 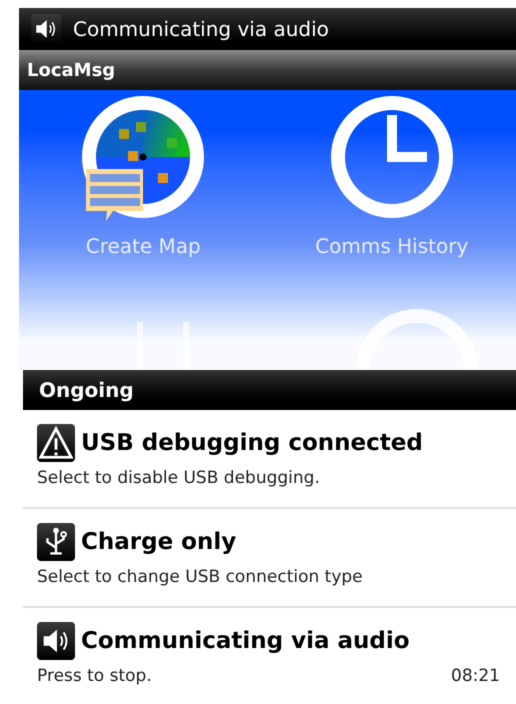 I want to click on status-text: Communicating via audio, so click(x=201, y=29).